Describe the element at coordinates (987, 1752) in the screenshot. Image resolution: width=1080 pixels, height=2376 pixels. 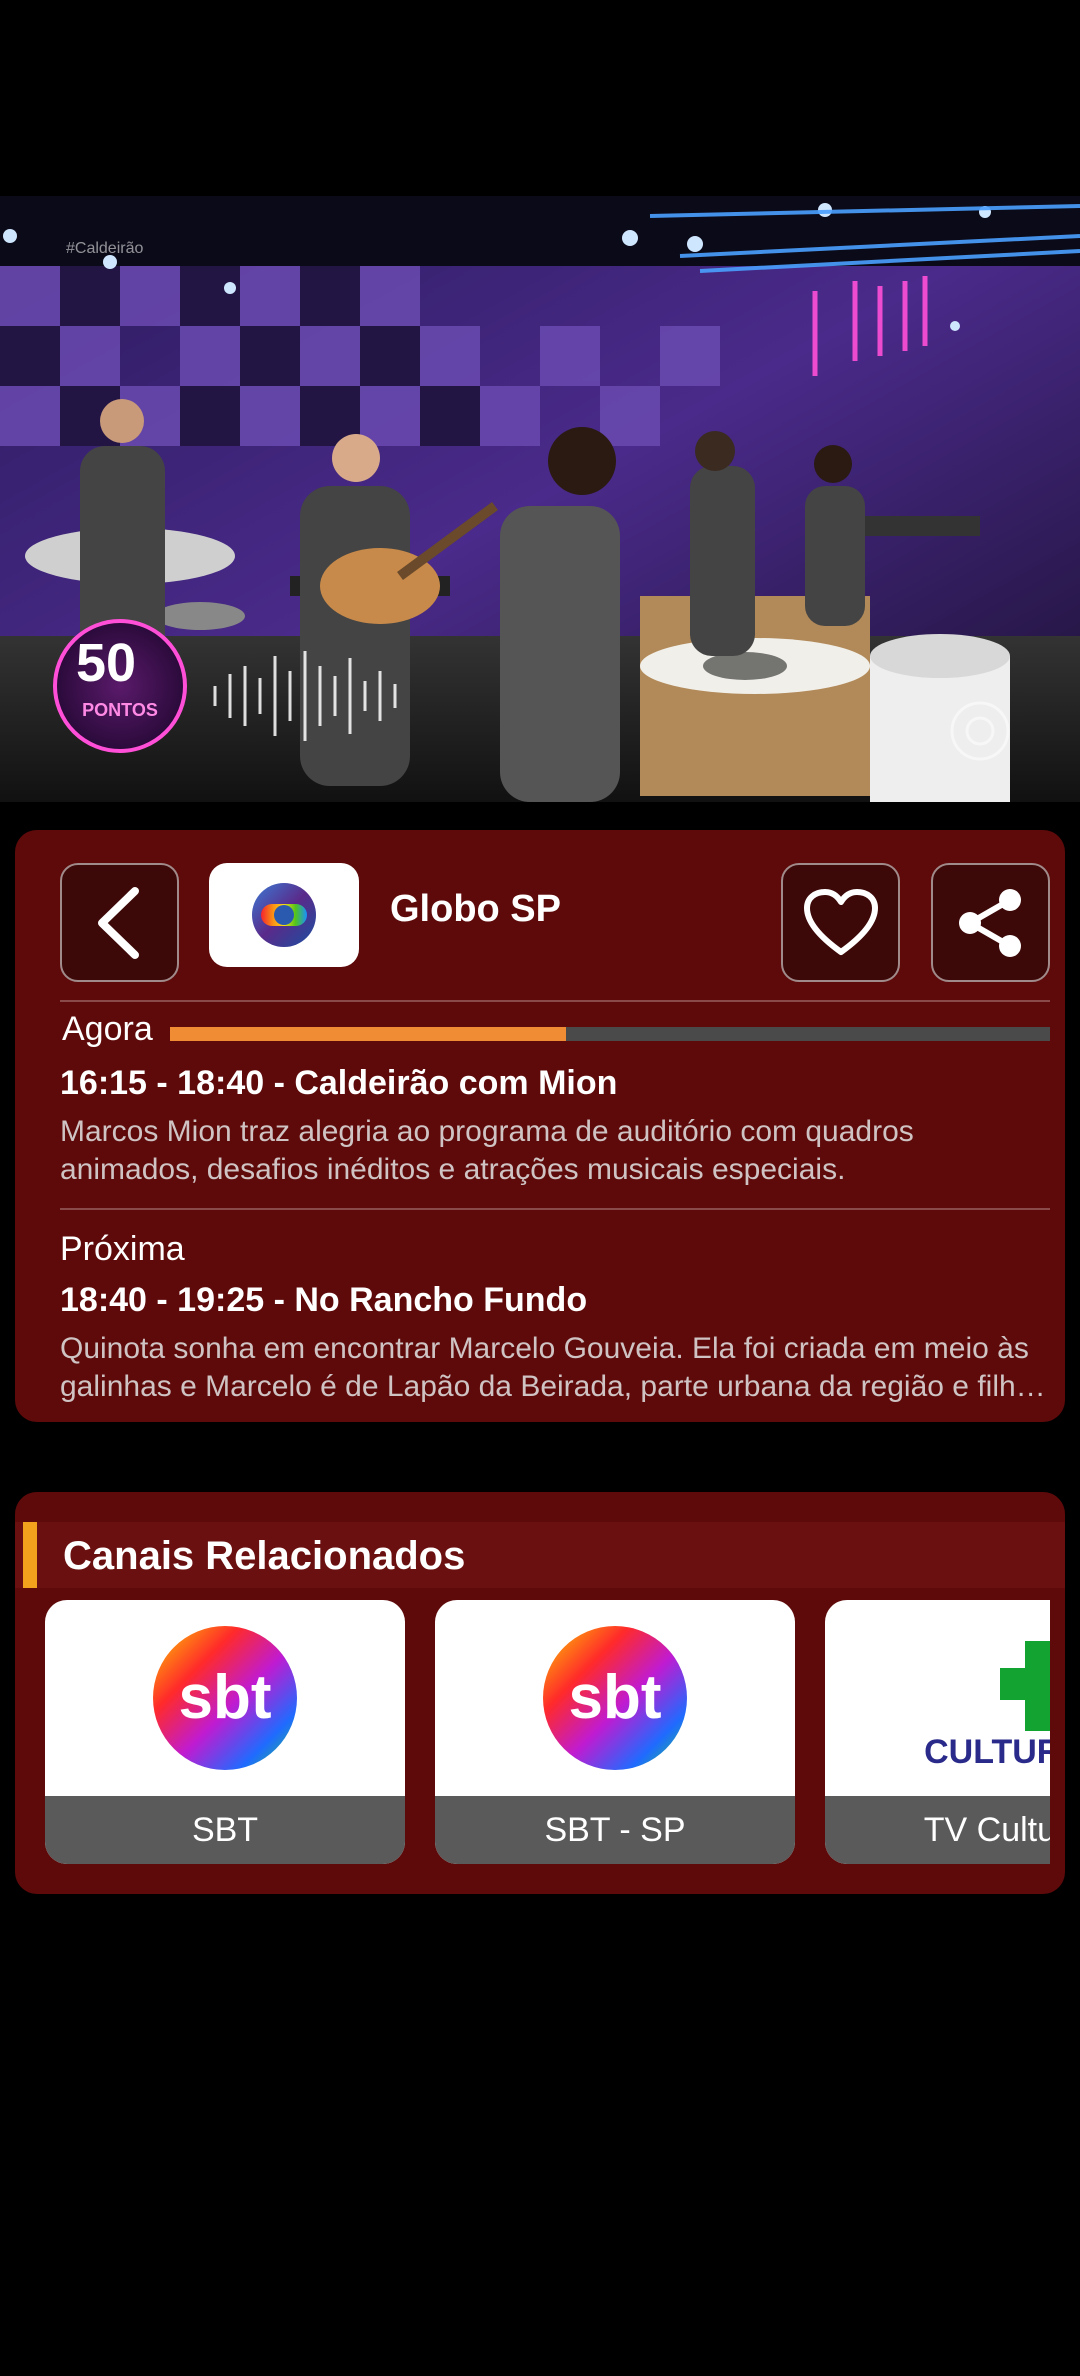
I see `cultura-logo-text: CULTURA` at that location.